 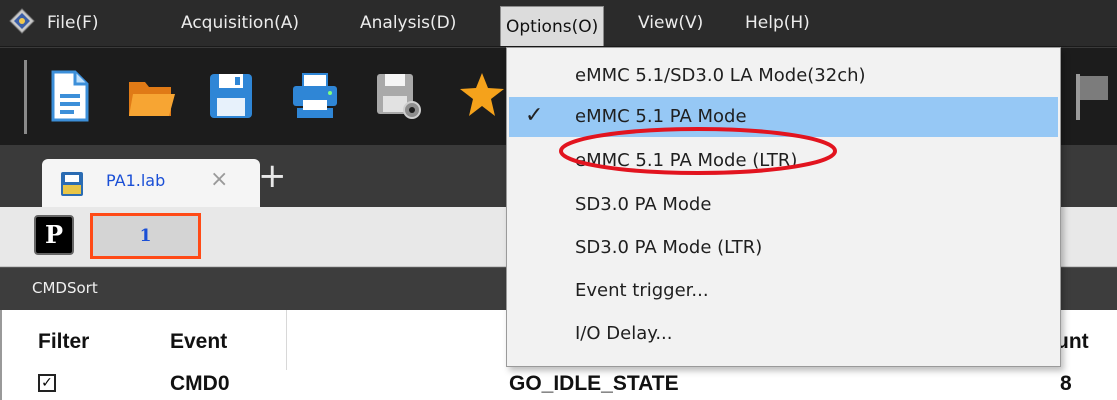 What do you see at coordinates (25, 97) in the screenshot?
I see `toolbar-separator` at bounding box center [25, 97].